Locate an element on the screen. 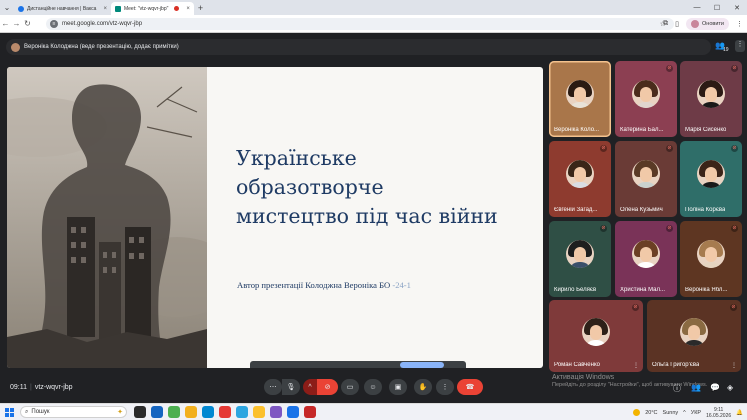 The height and width of the screenshot is (420, 747). meeting-time: 09:11 is located at coordinates (18, 387).